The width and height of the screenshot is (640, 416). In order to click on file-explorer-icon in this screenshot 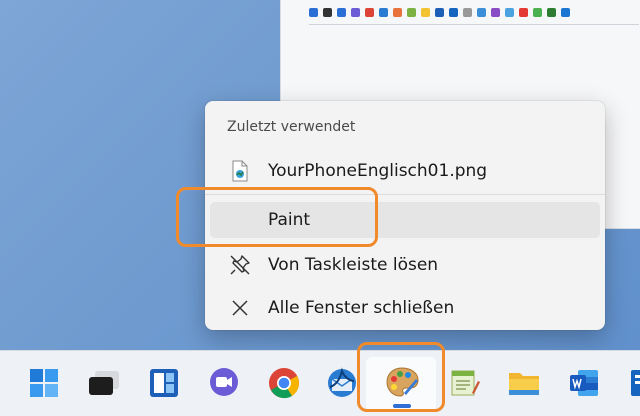, I will do `click(524, 383)`.